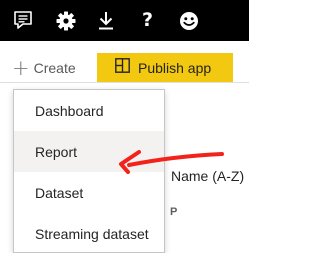 The width and height of the screenshot is (320, 253). I want to click on help-button: ?, so click(147, 20).